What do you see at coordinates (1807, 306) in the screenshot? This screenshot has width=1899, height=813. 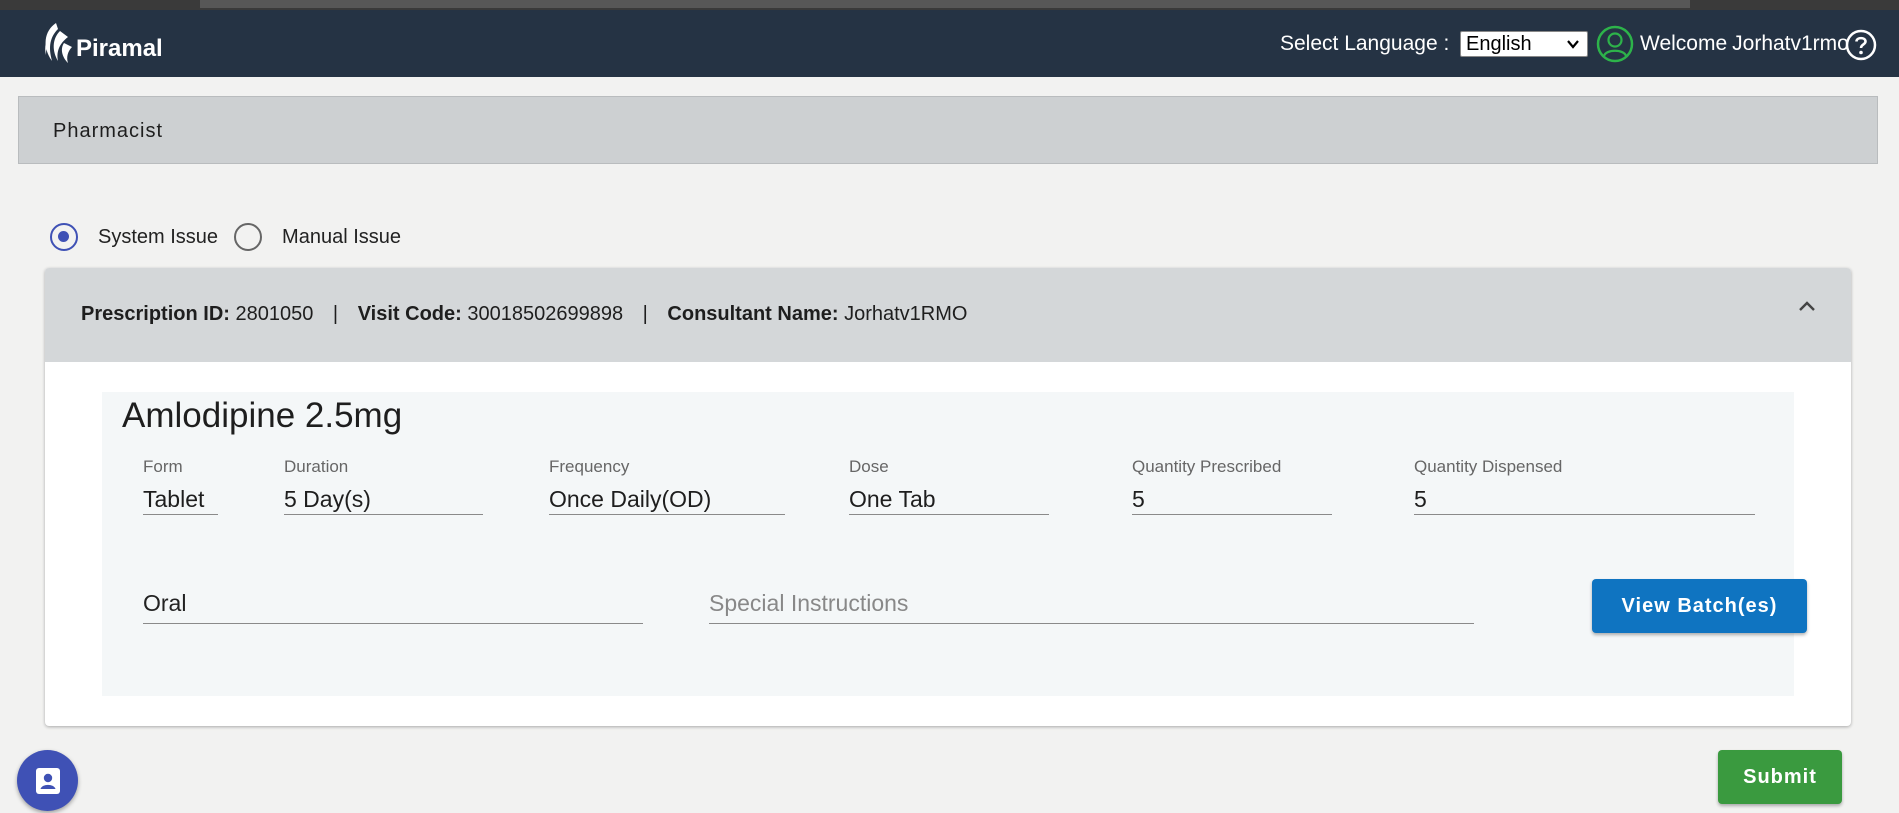 I see `chevron-up-icon` at bounding box center [1807, 306].